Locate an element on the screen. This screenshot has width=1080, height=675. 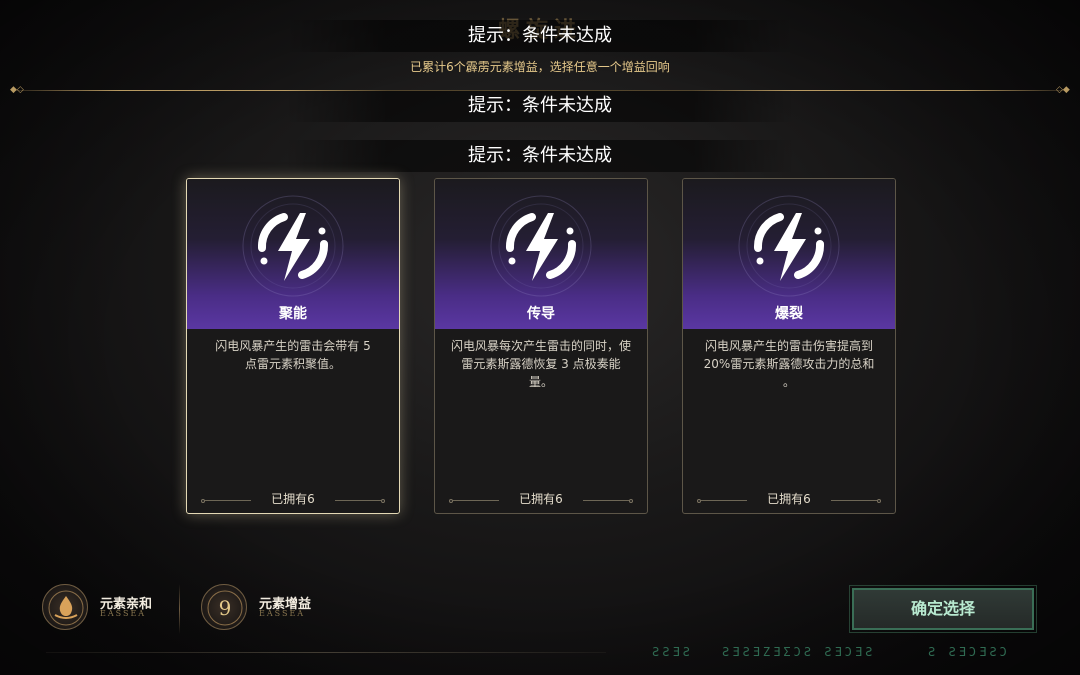
element-affinity-icon is located at coordinates (65, 607).